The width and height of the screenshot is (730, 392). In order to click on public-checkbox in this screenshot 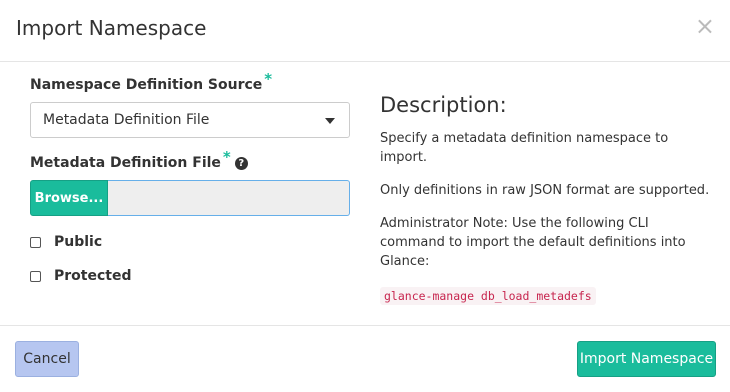, I will do `click(35, 242)`.